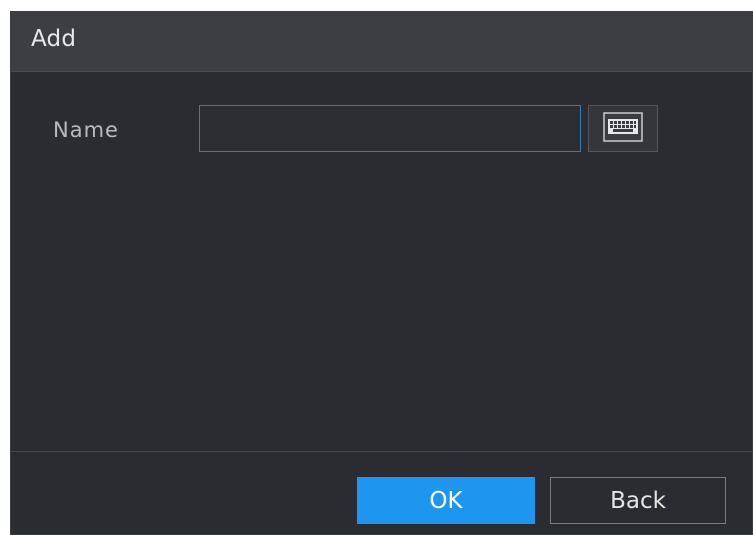 This screenshot has height=535, width=753. I want to click on keyboard-button, so click(623, 128).